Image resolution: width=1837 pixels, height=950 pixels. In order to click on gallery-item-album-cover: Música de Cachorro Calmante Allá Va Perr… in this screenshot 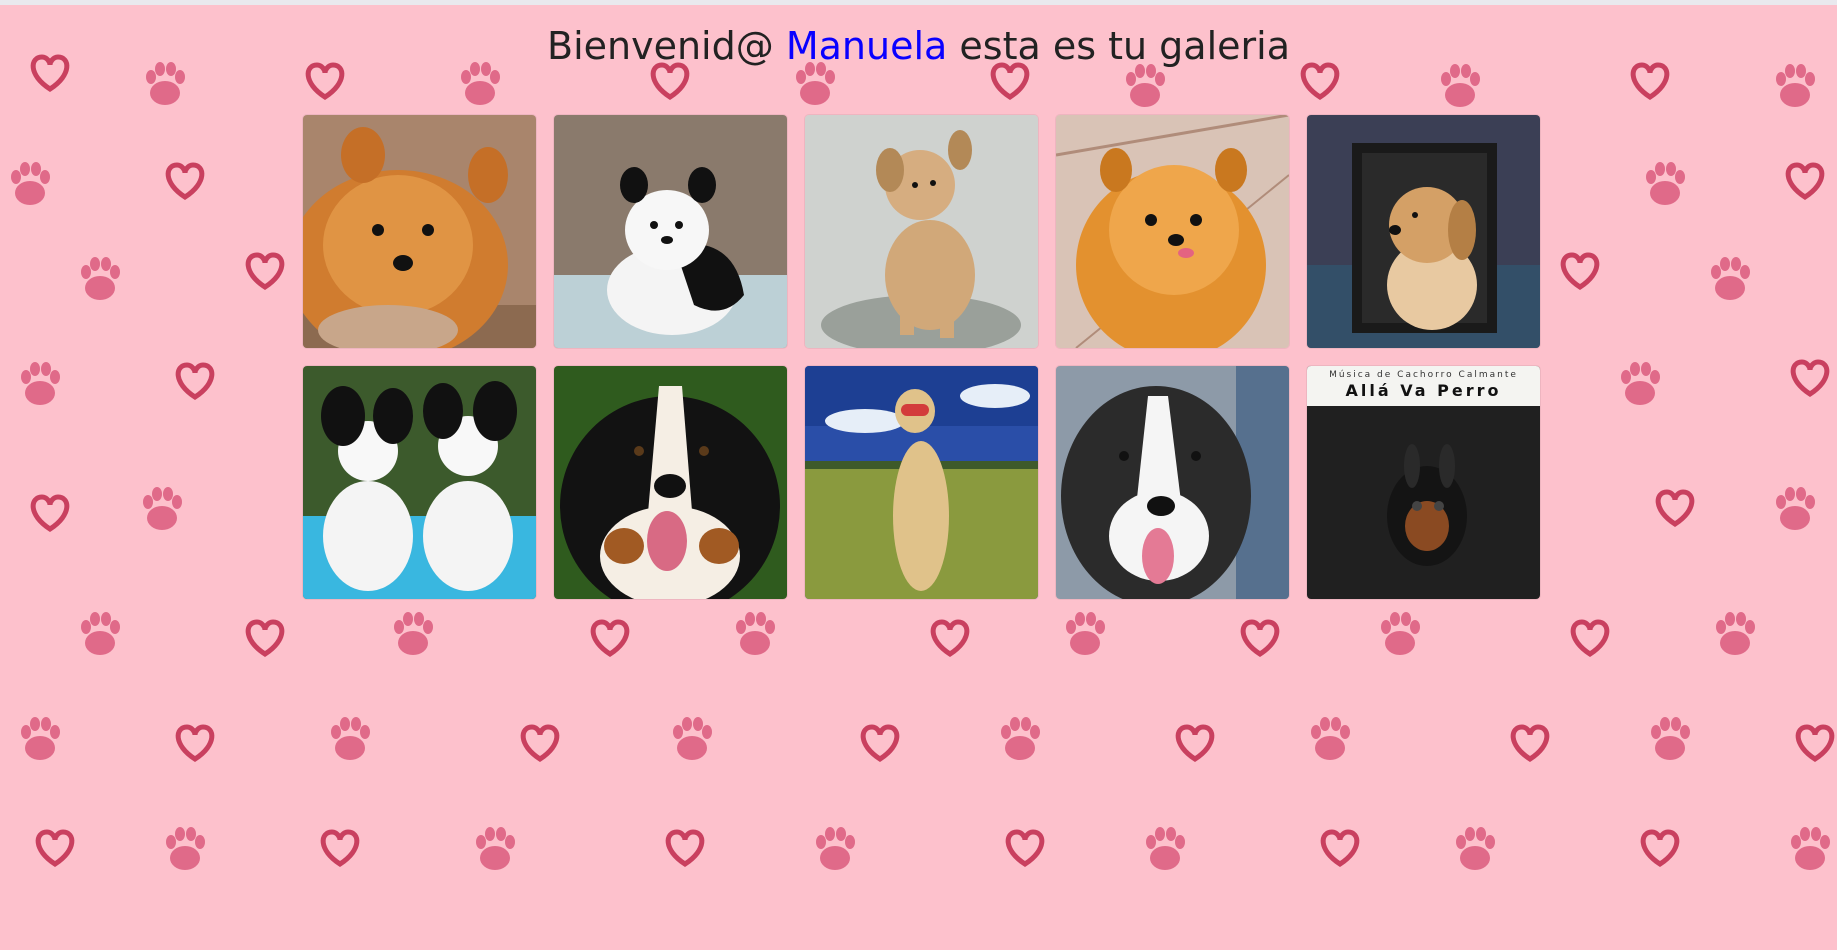, I will do `click(1423, 482)`.